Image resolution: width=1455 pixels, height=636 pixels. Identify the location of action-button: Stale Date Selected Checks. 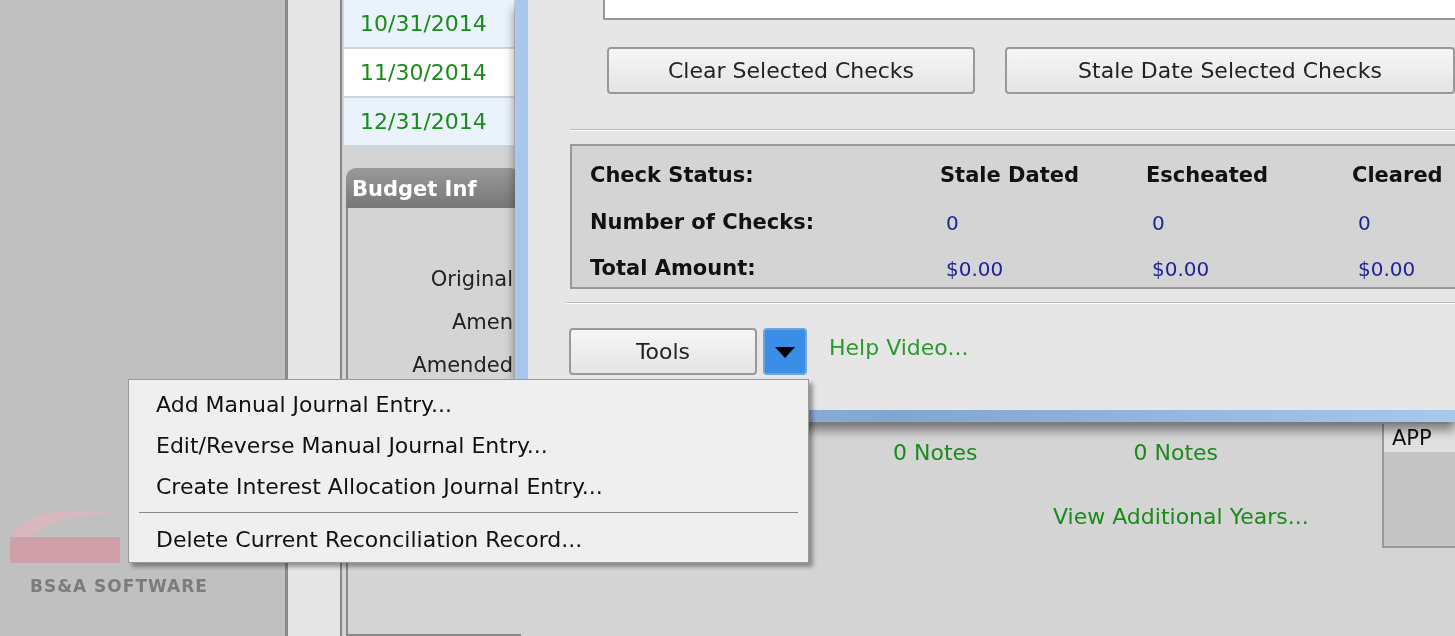
(1230, 70).